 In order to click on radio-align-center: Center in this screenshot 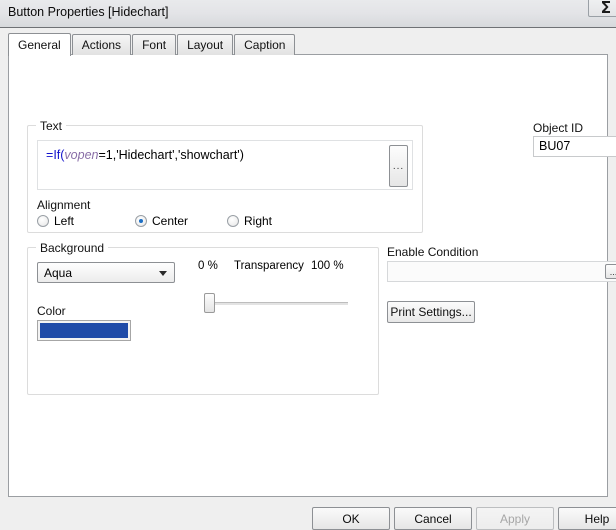, I will do `click(161, 221)`.